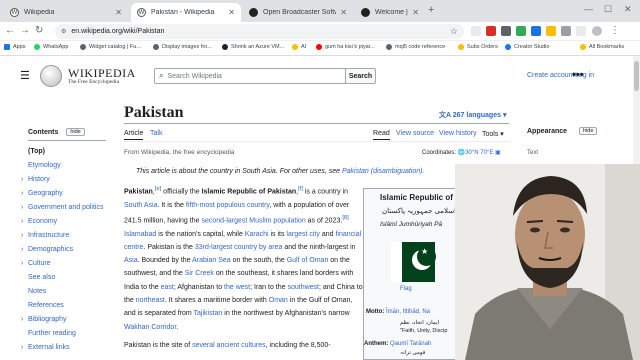  What do you see at coordinates (608, 9) in the screenshot?
I see `maximize-icon: ☐` at bounding box center [608, 9].